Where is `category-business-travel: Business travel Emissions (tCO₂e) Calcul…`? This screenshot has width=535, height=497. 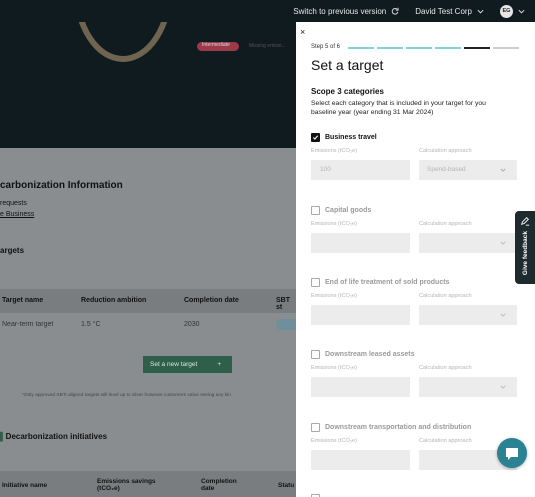
category-business-travel: Business travel Emissions (tCO₂e) Calcul… is located at coordinates (416, 156).